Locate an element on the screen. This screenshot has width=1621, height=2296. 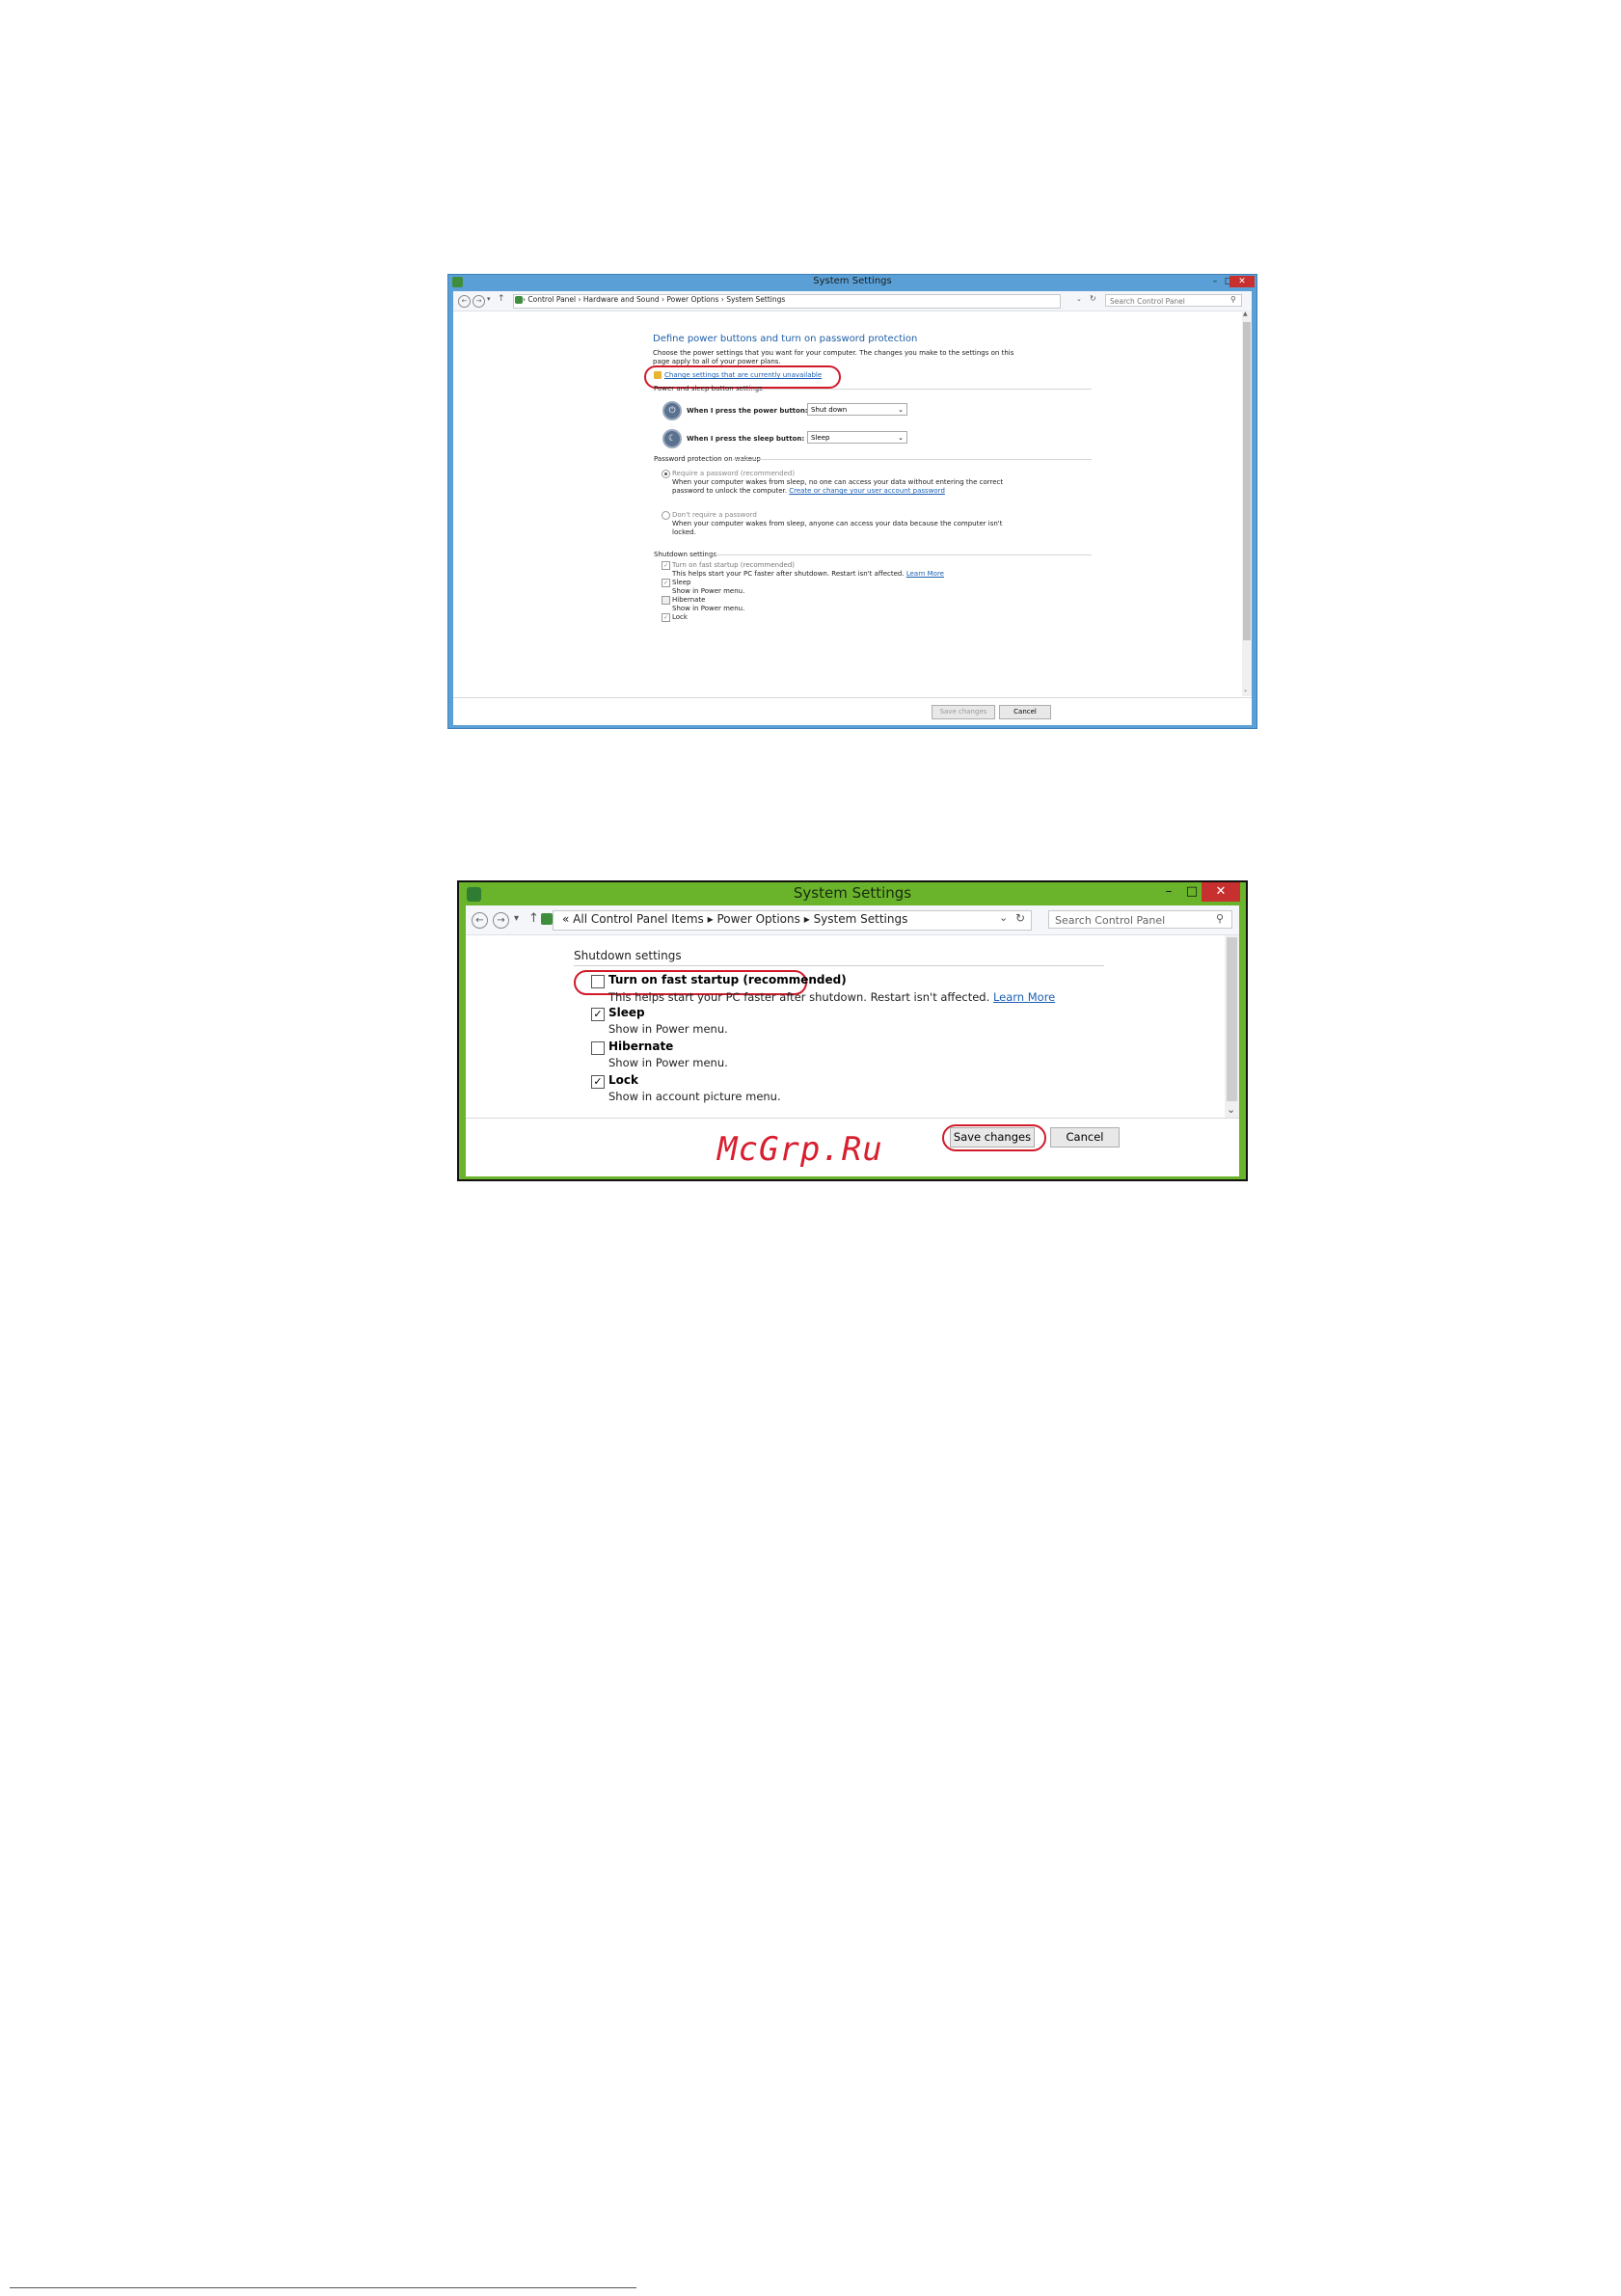
require-password-label: Require a password (recommended) is located at coordinates (734, 473).